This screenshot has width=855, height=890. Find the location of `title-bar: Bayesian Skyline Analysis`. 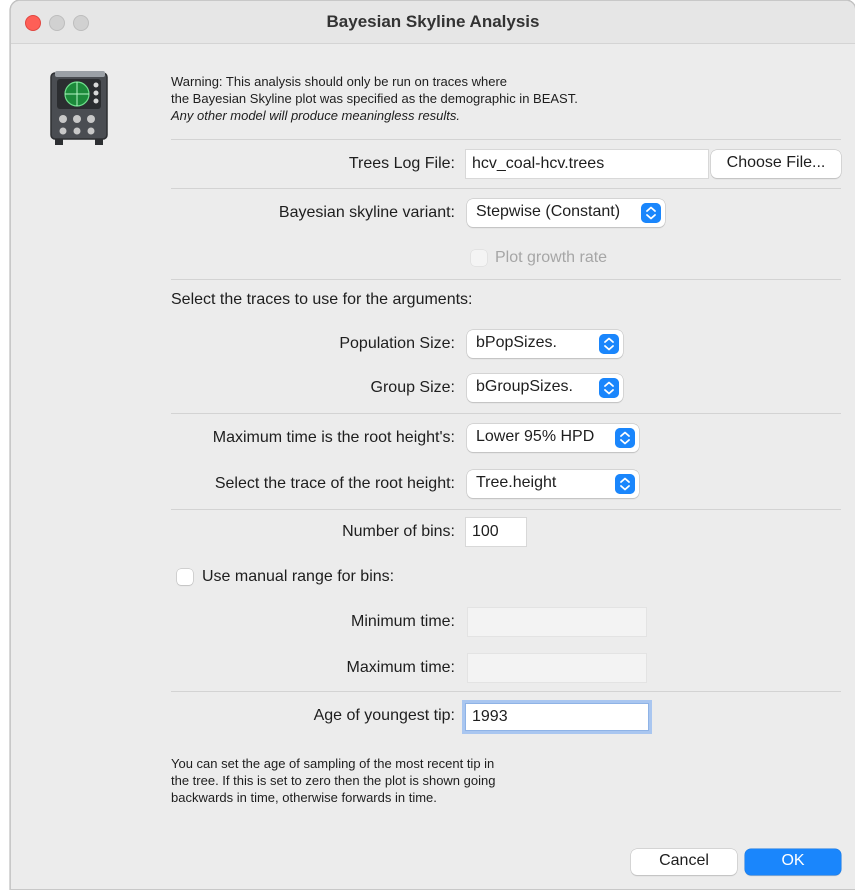

title-bar: Bayesian Skyline Analysis is located at coordinates (433, 22).